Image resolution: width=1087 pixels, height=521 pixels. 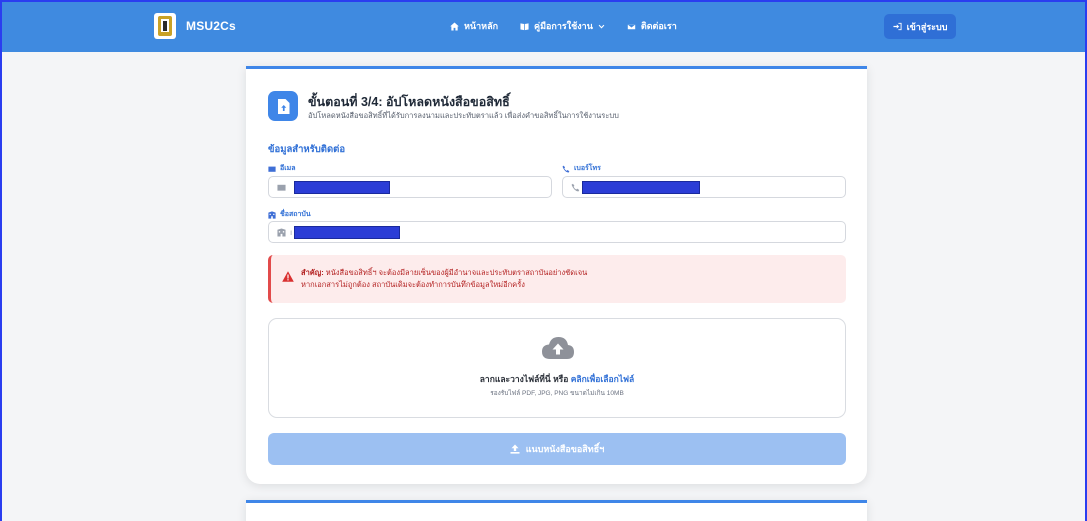 I want to click on chevron-down-icon, so click(x=601, y=26).